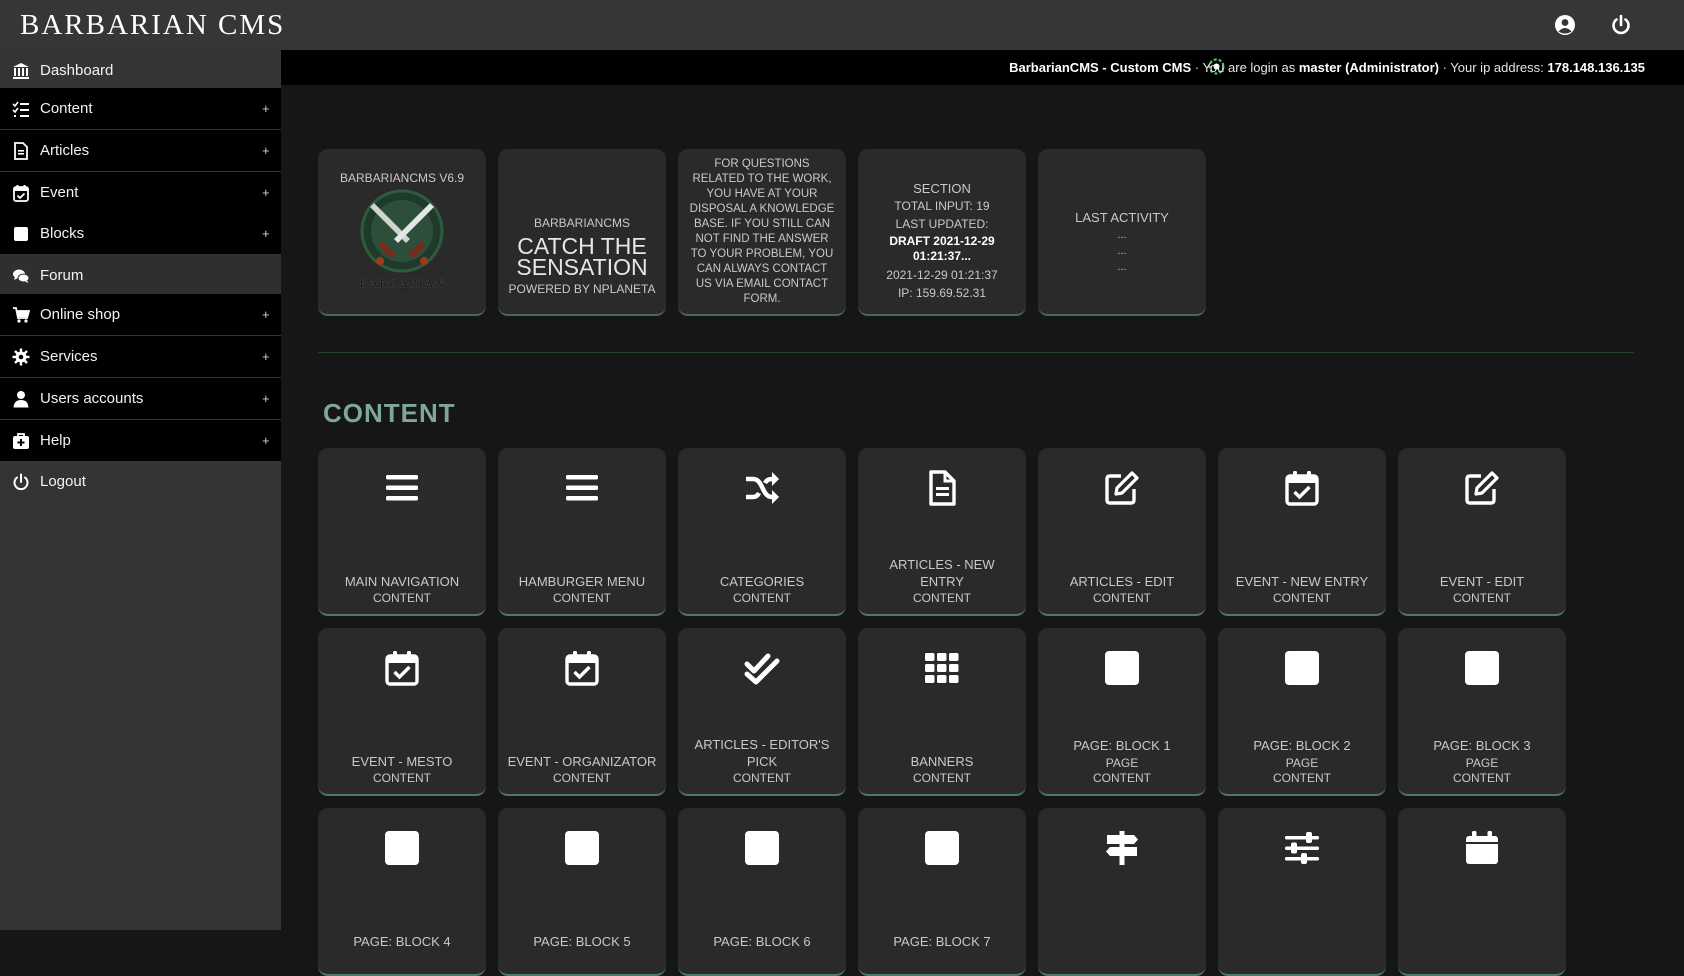 This screenshot has width=1684, height=976. I want to click on tile-label: PAGE: BLOCK 5, so click(582, 941).